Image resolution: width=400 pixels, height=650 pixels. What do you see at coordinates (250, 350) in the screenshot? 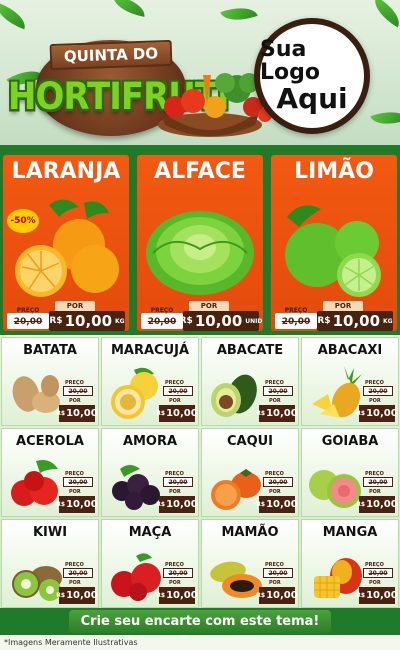
I see `product-name: ABACATE` at bounding box center [250, 350].